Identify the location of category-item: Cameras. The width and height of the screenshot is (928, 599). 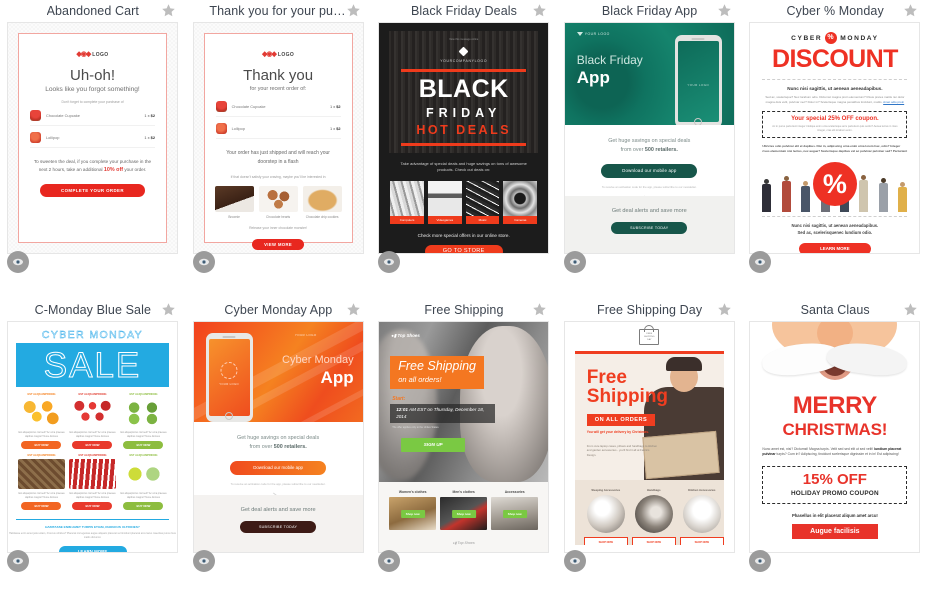
(520, 202).